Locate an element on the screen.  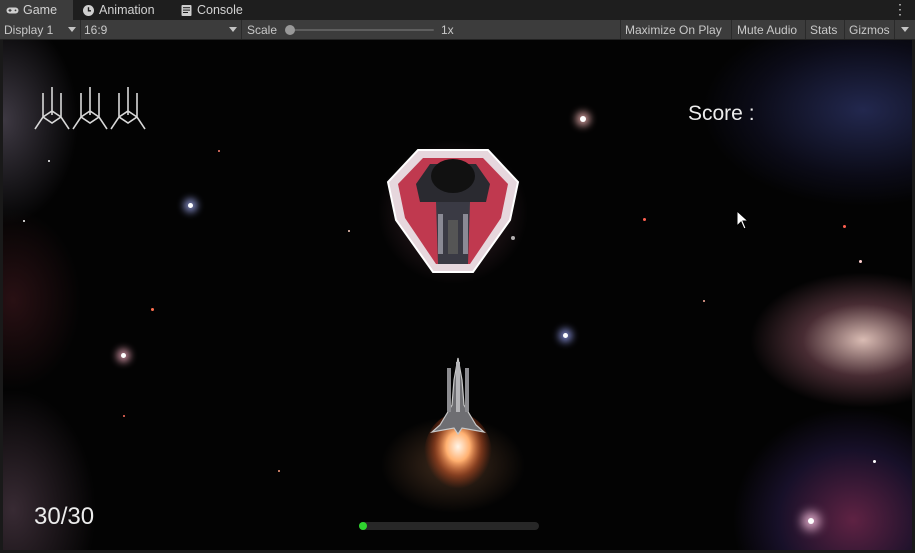
stats-toggle: Stats is located at coordinates (823, 29).